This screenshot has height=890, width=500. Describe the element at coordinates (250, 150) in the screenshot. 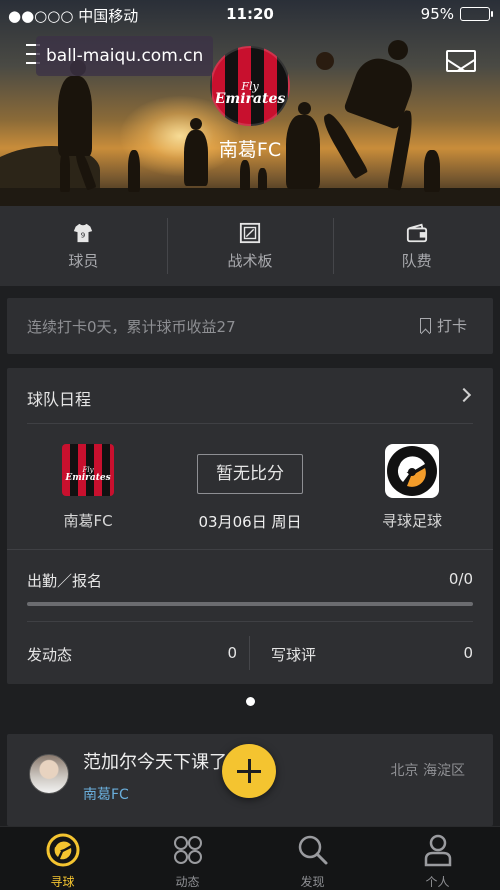

I see `team-name: 南葛FC` at that location.